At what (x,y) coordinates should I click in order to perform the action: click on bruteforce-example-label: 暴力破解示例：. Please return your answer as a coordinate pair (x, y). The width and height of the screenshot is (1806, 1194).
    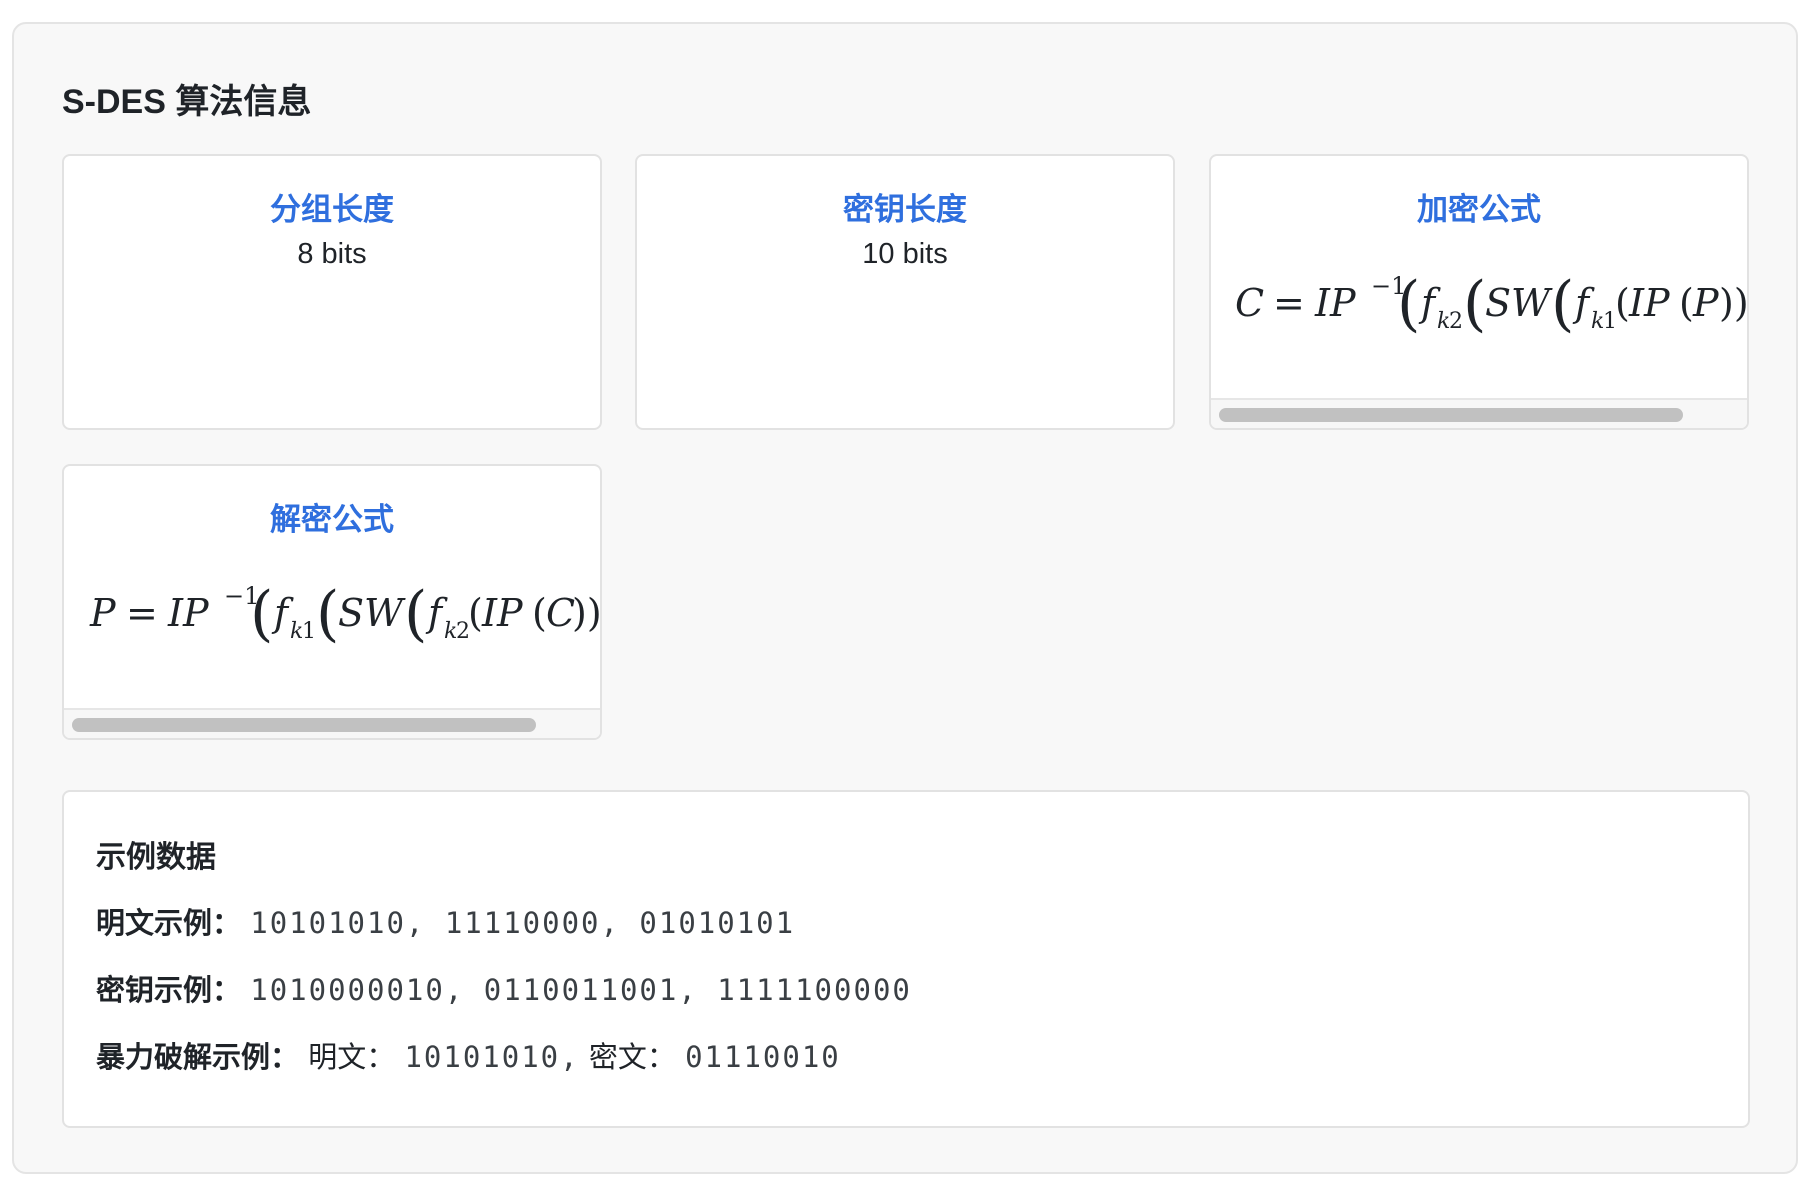
    Looking at the image, I should click on (198, 1057).